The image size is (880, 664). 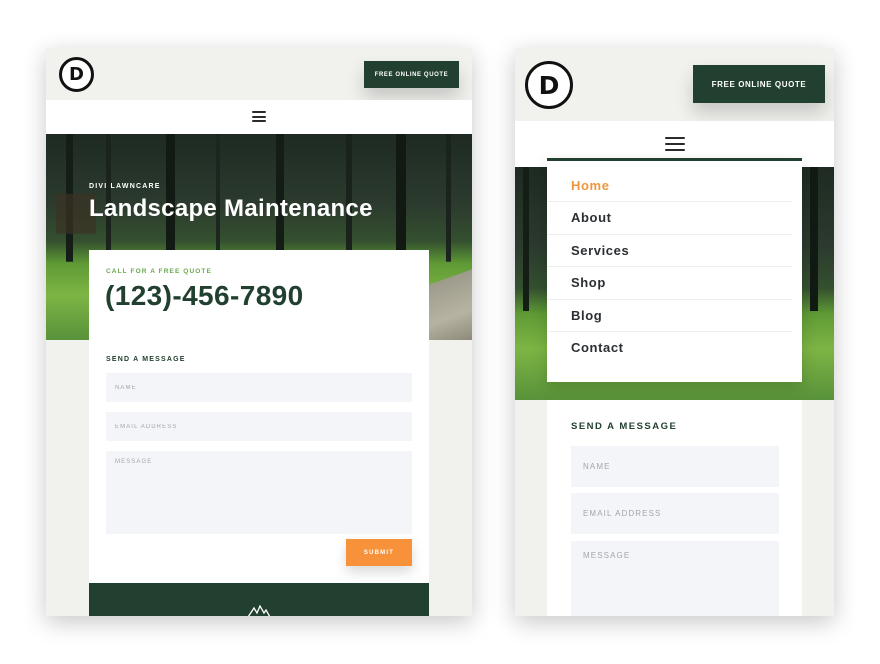 I want to click on call-label: CALL FOR A FREE QUOTE, so click(x=159, y=271).